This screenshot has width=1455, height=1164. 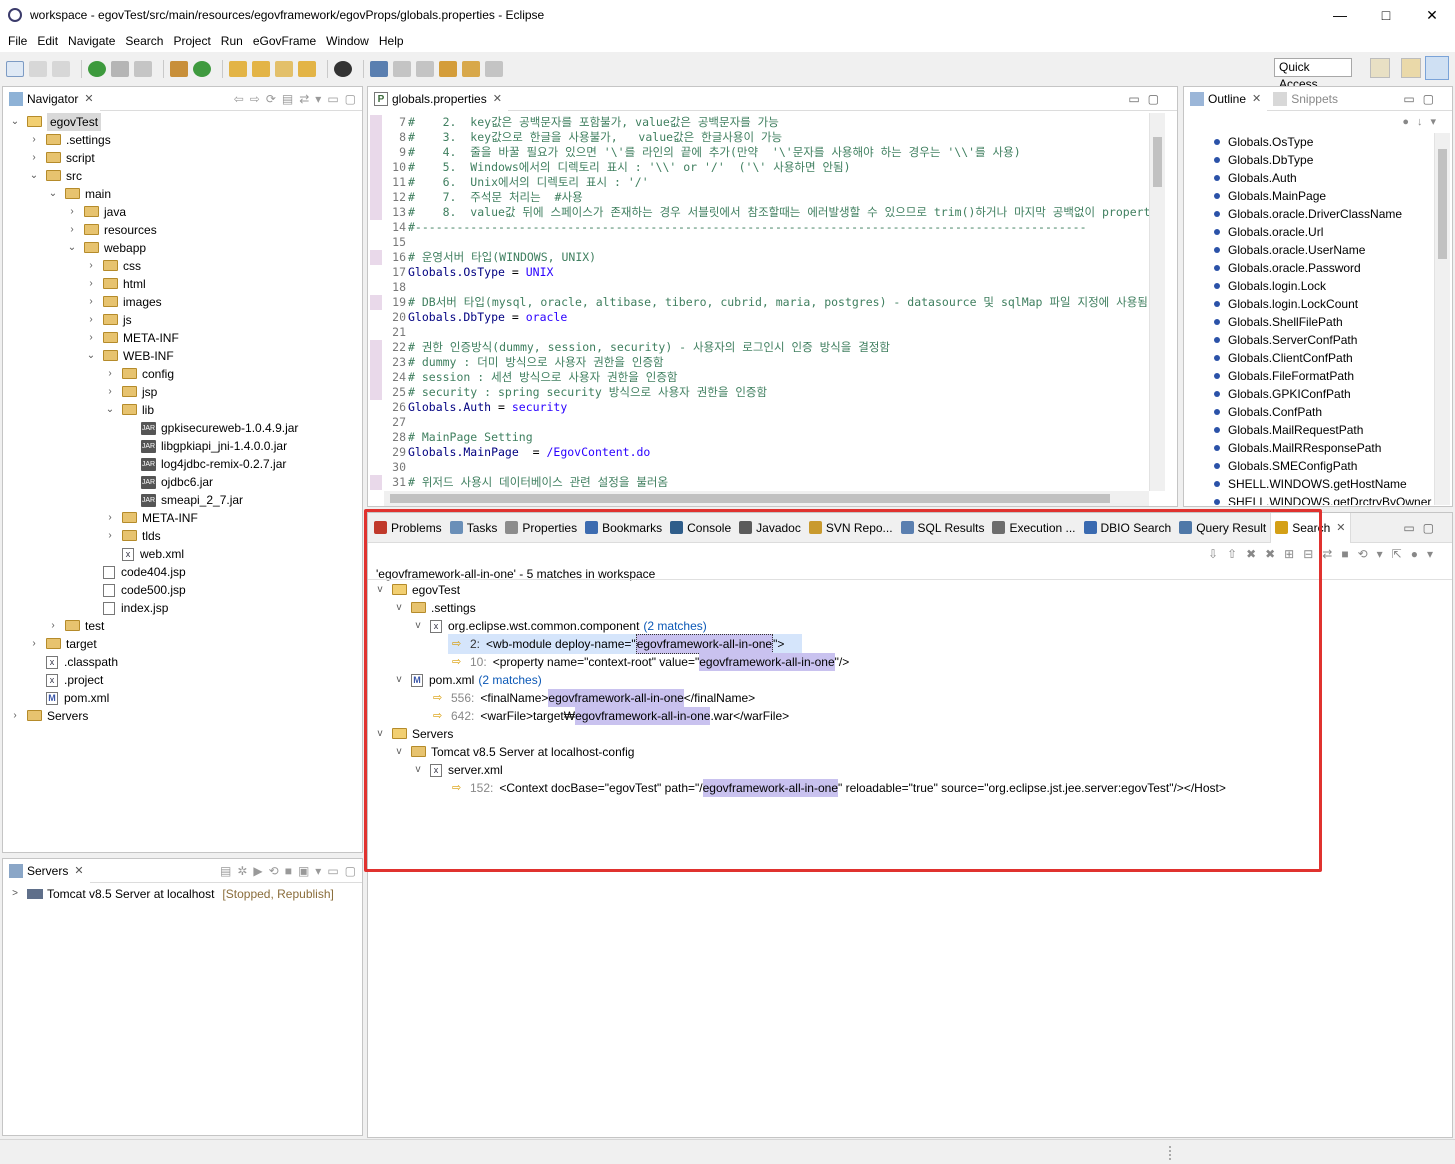 What do you see at coordinates (1411, 68) in the screenshot?
I see `java-ee-perspective-icon` at bounding box center [1411, 68].